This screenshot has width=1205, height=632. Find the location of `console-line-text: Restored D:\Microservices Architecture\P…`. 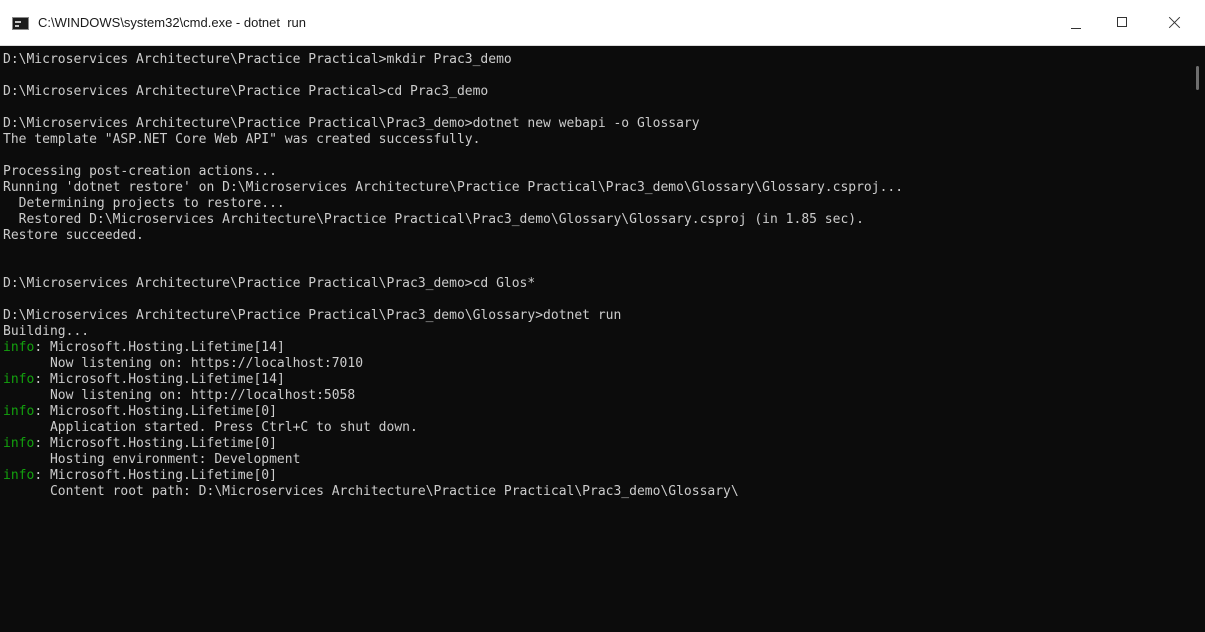

console-line-text: Restored D:\Microservices Architecture\P… is located at coordinates (433, 219).